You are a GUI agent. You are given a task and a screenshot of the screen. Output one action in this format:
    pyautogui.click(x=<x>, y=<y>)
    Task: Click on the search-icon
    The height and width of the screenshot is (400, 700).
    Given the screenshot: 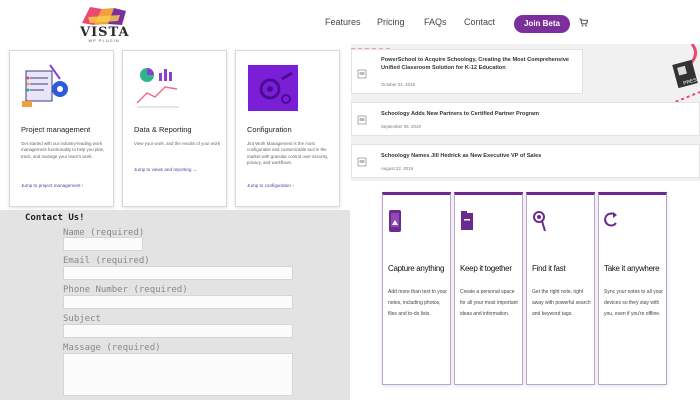 What is the action you would take?
    pyautogui.click(x=539, y=221)
    